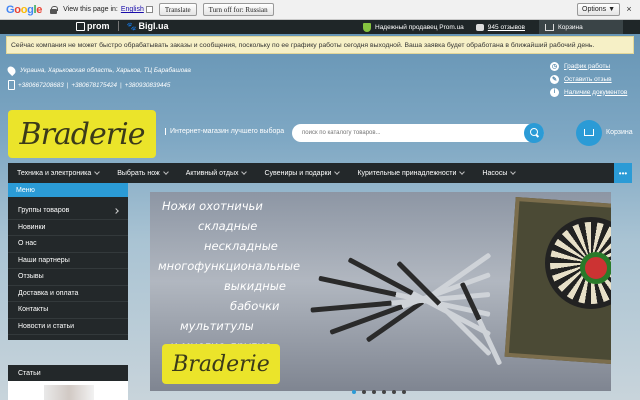 The image size is (640, 400). What do you see at coordinates (68, 190) in the screenshot?
I see `sidebar-header: Меню` at bounding box center [68, 190].